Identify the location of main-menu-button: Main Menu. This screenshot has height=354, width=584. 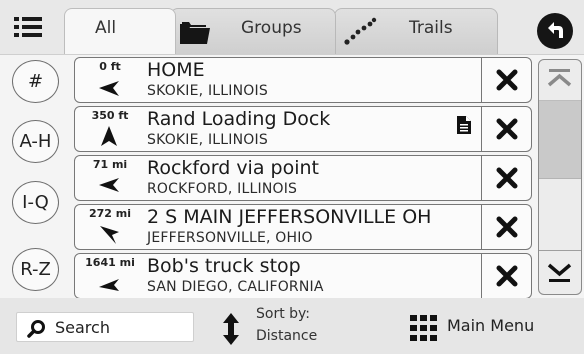
(490, 327).